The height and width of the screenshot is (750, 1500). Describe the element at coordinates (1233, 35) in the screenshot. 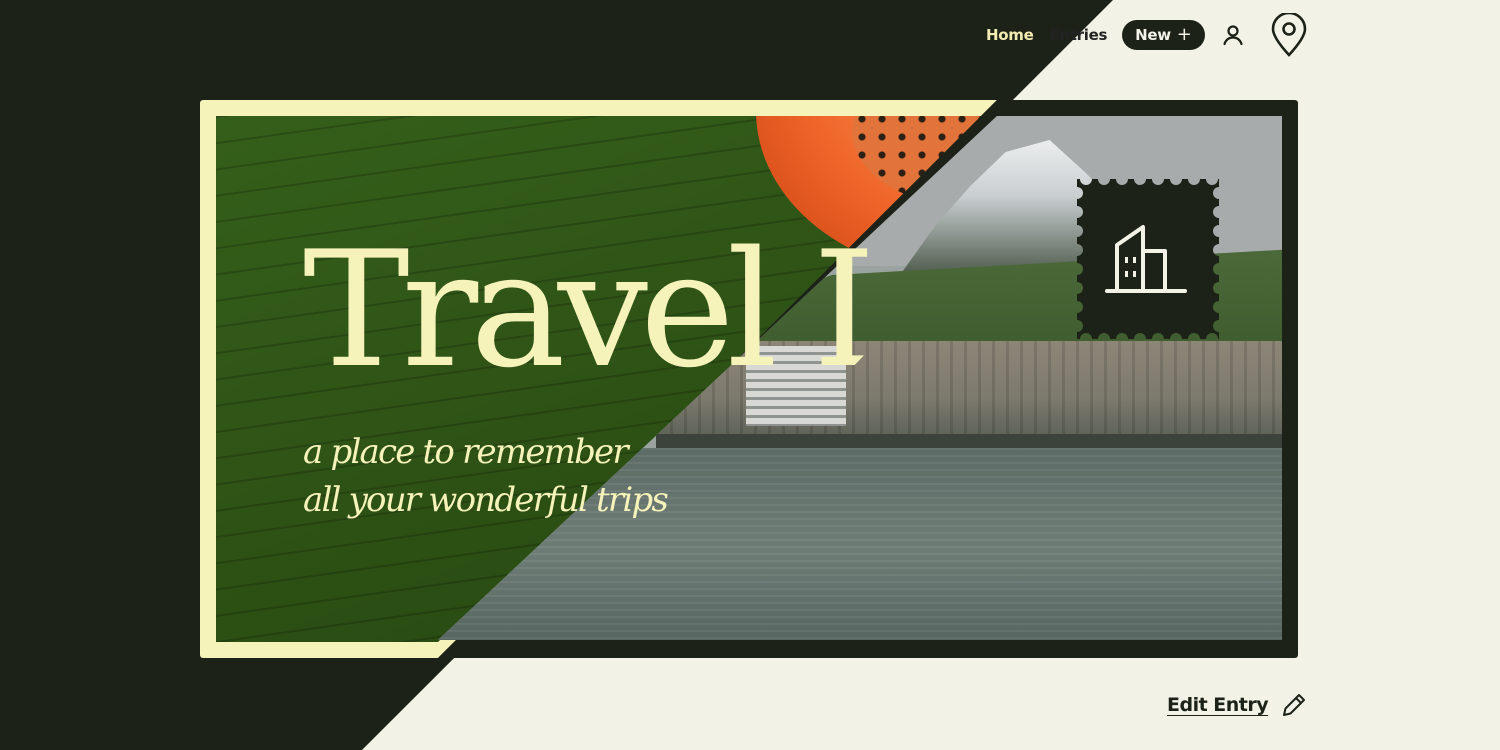

I see `user-icon` at that location.